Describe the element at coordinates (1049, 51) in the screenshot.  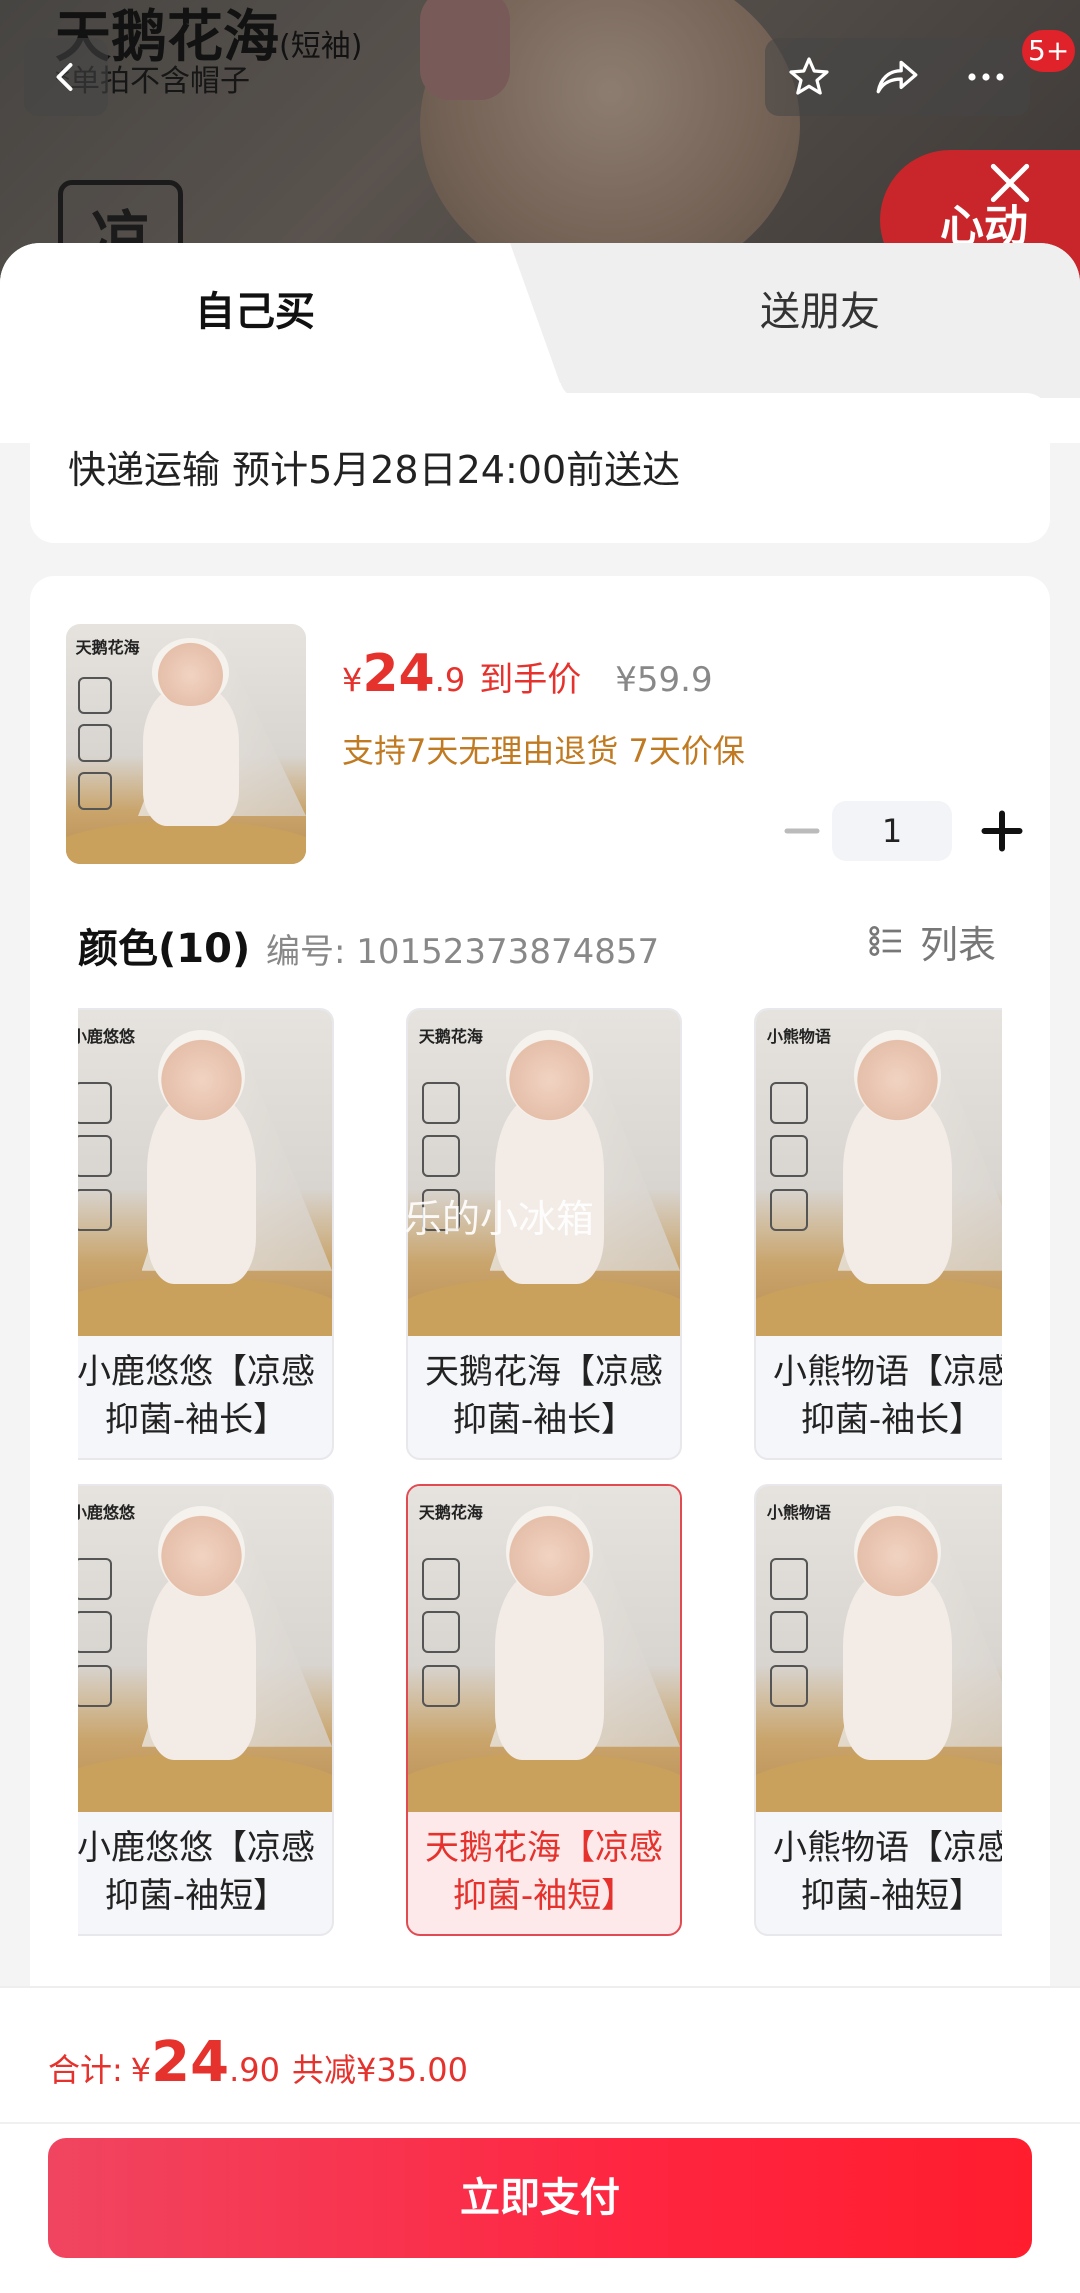
I see `notification-badge: 5+` at that location.